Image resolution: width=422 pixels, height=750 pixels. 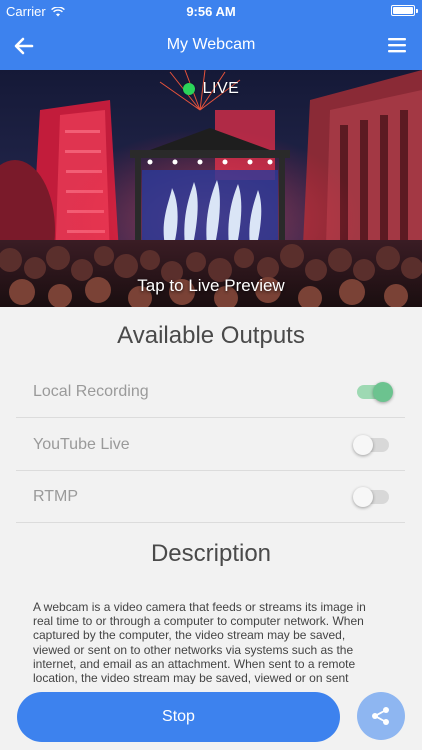 I want to click on clock: 9:56 AM, so click(x=211, y=11).